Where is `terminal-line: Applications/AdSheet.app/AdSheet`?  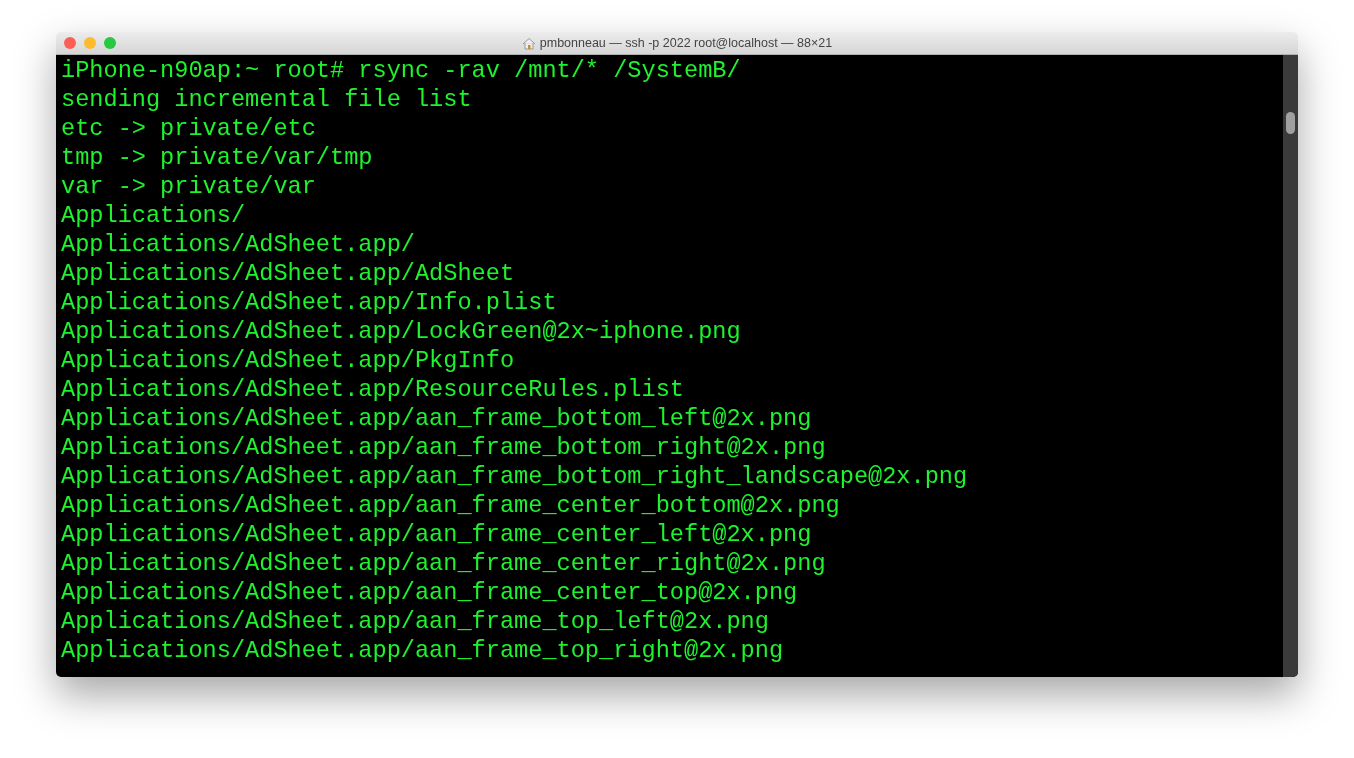 terminal-line: Applications/AdSheet.app/AdSheet is located at coordinates (288, 273).